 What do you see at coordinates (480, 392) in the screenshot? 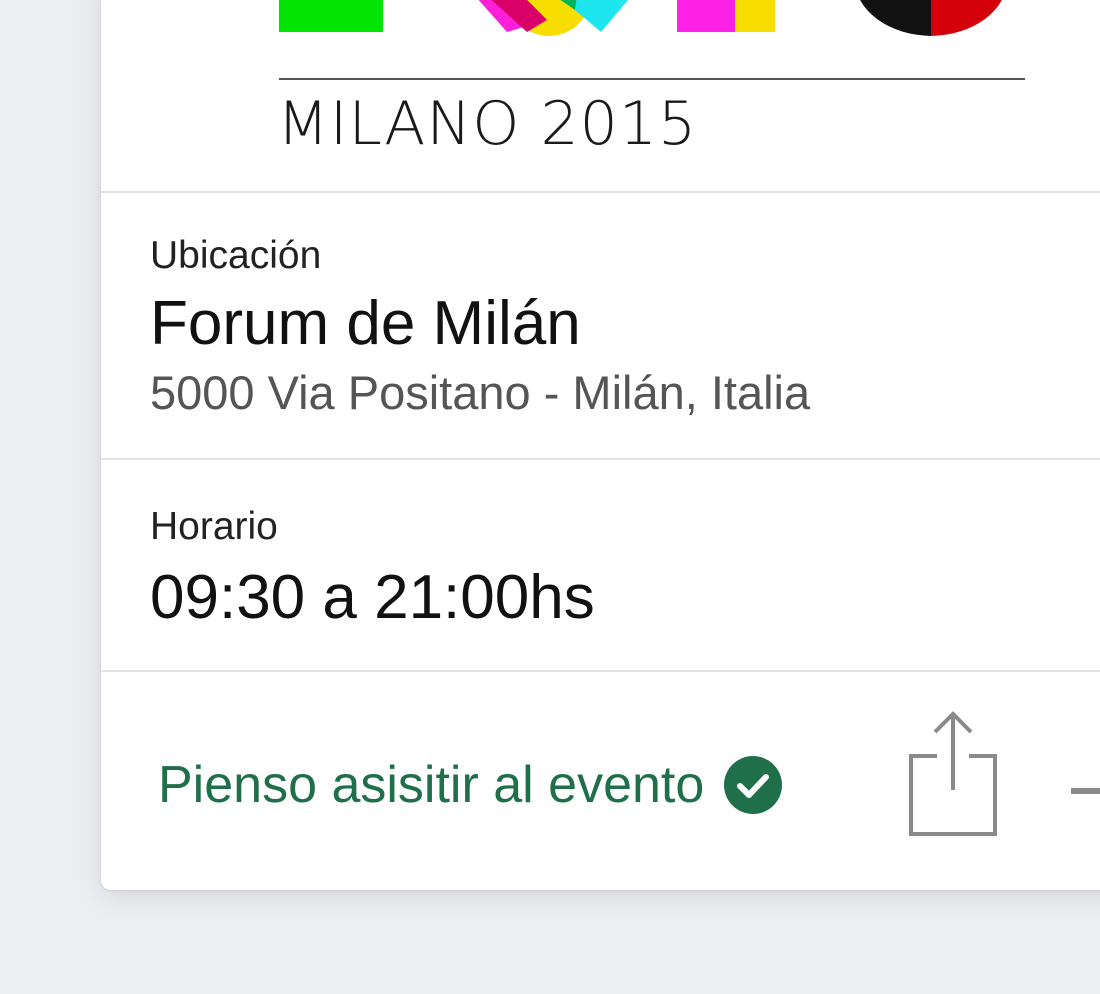
I see `venue-address: 5000 Via Positano - Milán, Italia` at bounding box center [480, 392].